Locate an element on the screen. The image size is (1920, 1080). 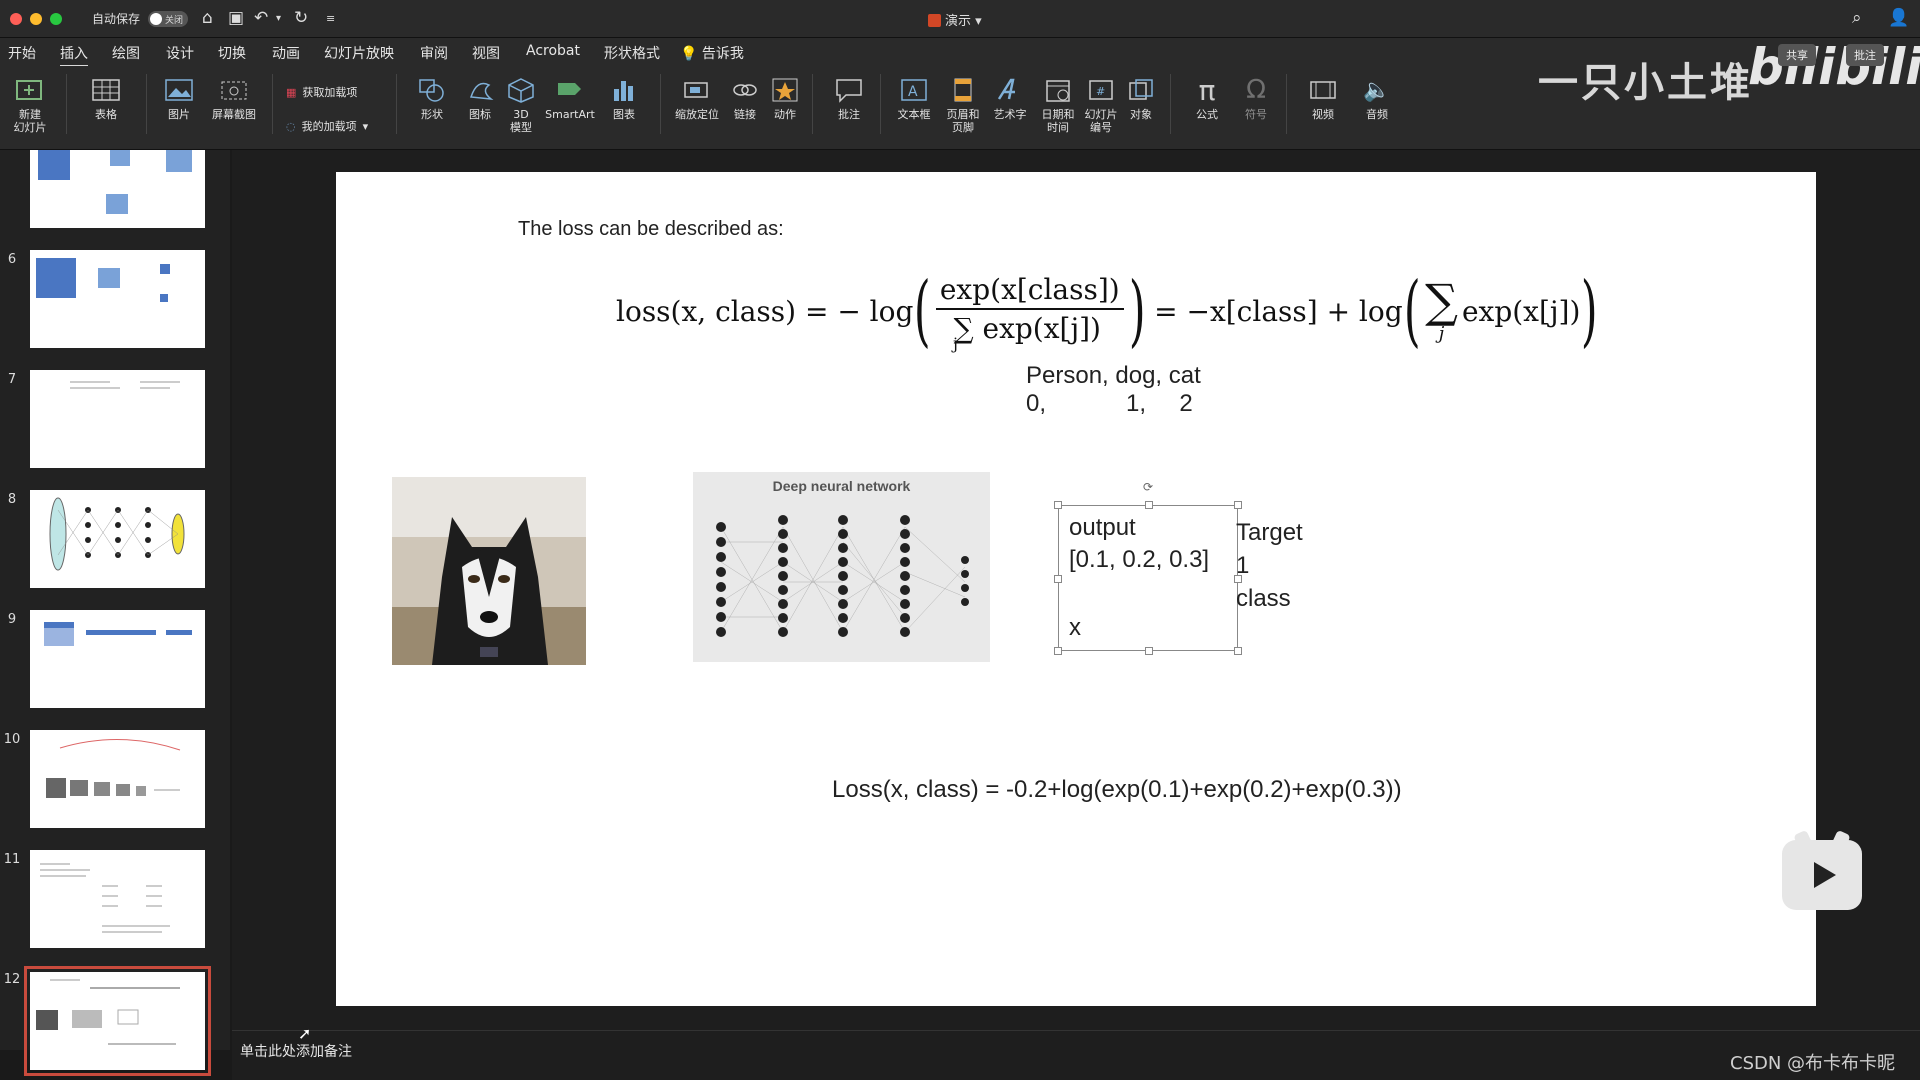
symbol-button: Ω 符号 is located at coordinates (1256, 96).